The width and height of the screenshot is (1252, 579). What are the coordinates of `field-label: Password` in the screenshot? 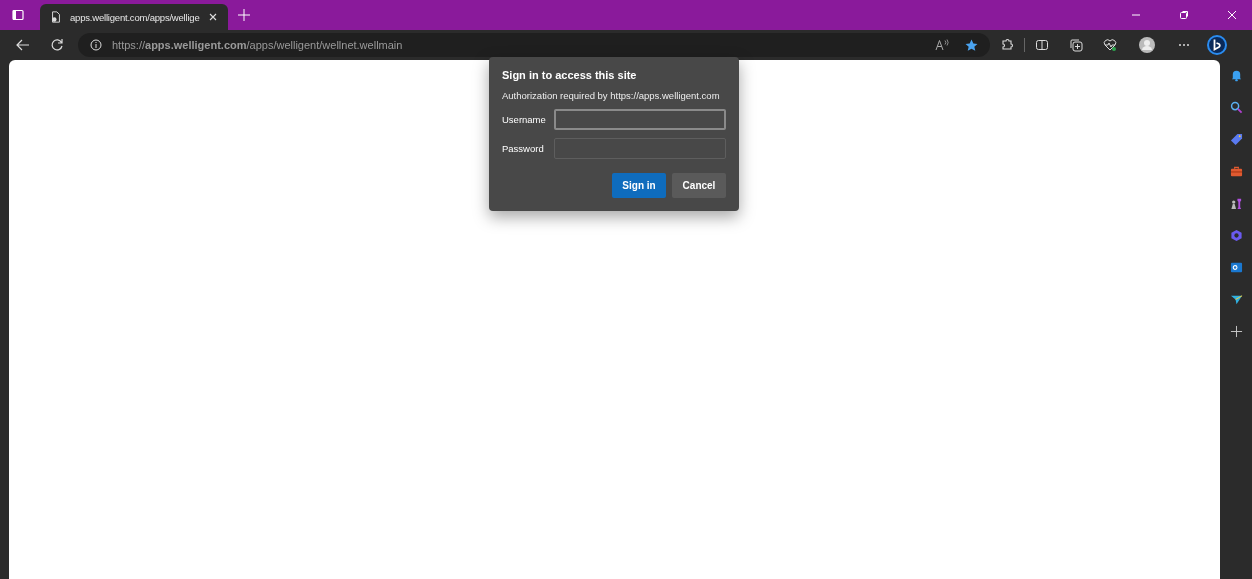 It's located at (523, 148).